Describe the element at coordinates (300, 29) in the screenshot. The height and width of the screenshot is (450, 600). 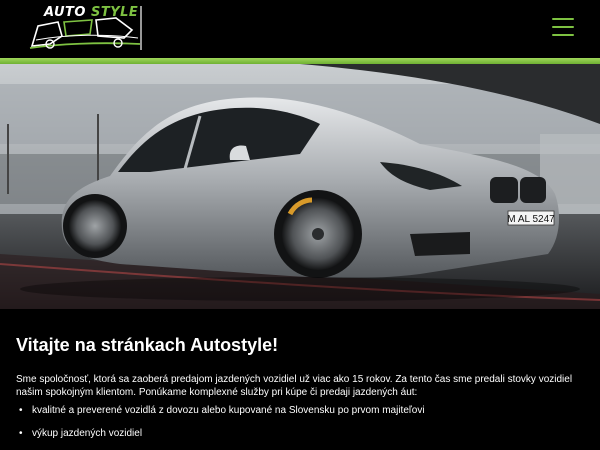
I see `site-header: AUTO STYLE` at that location.